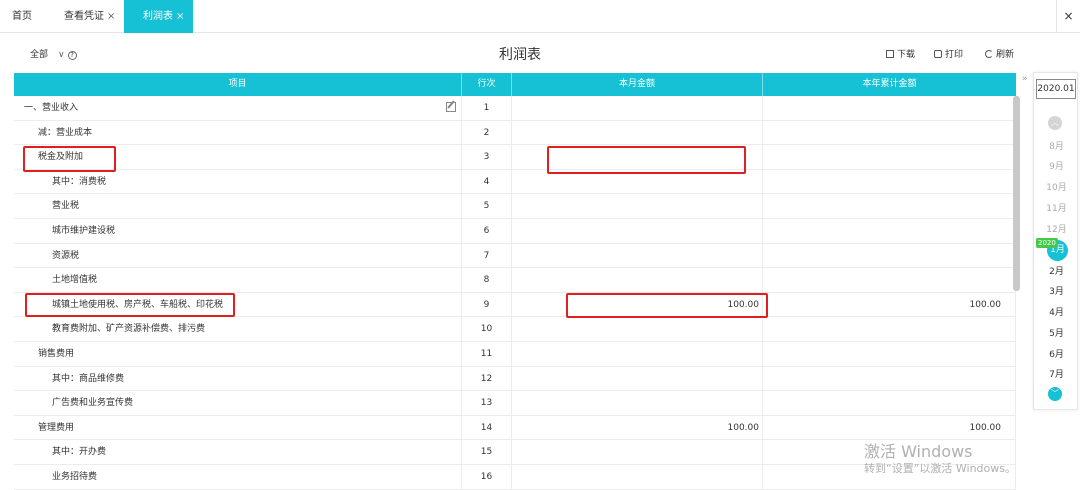 The image size is (1080, 490). Describe the element at coordinates (900, 53) in the screenshot. I see `download-button: 下载` at that location.